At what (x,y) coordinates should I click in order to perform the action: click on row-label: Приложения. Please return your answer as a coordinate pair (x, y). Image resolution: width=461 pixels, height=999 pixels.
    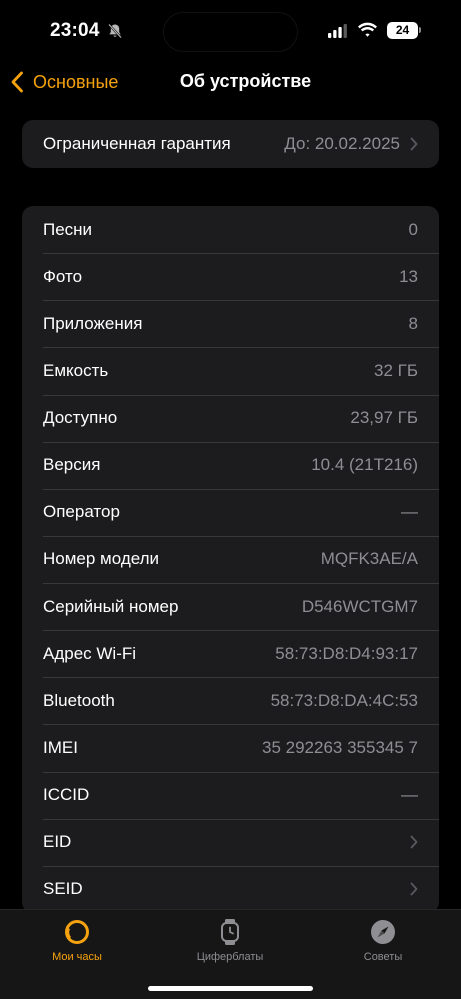
    Looking at the image, I should click on (93, 323).